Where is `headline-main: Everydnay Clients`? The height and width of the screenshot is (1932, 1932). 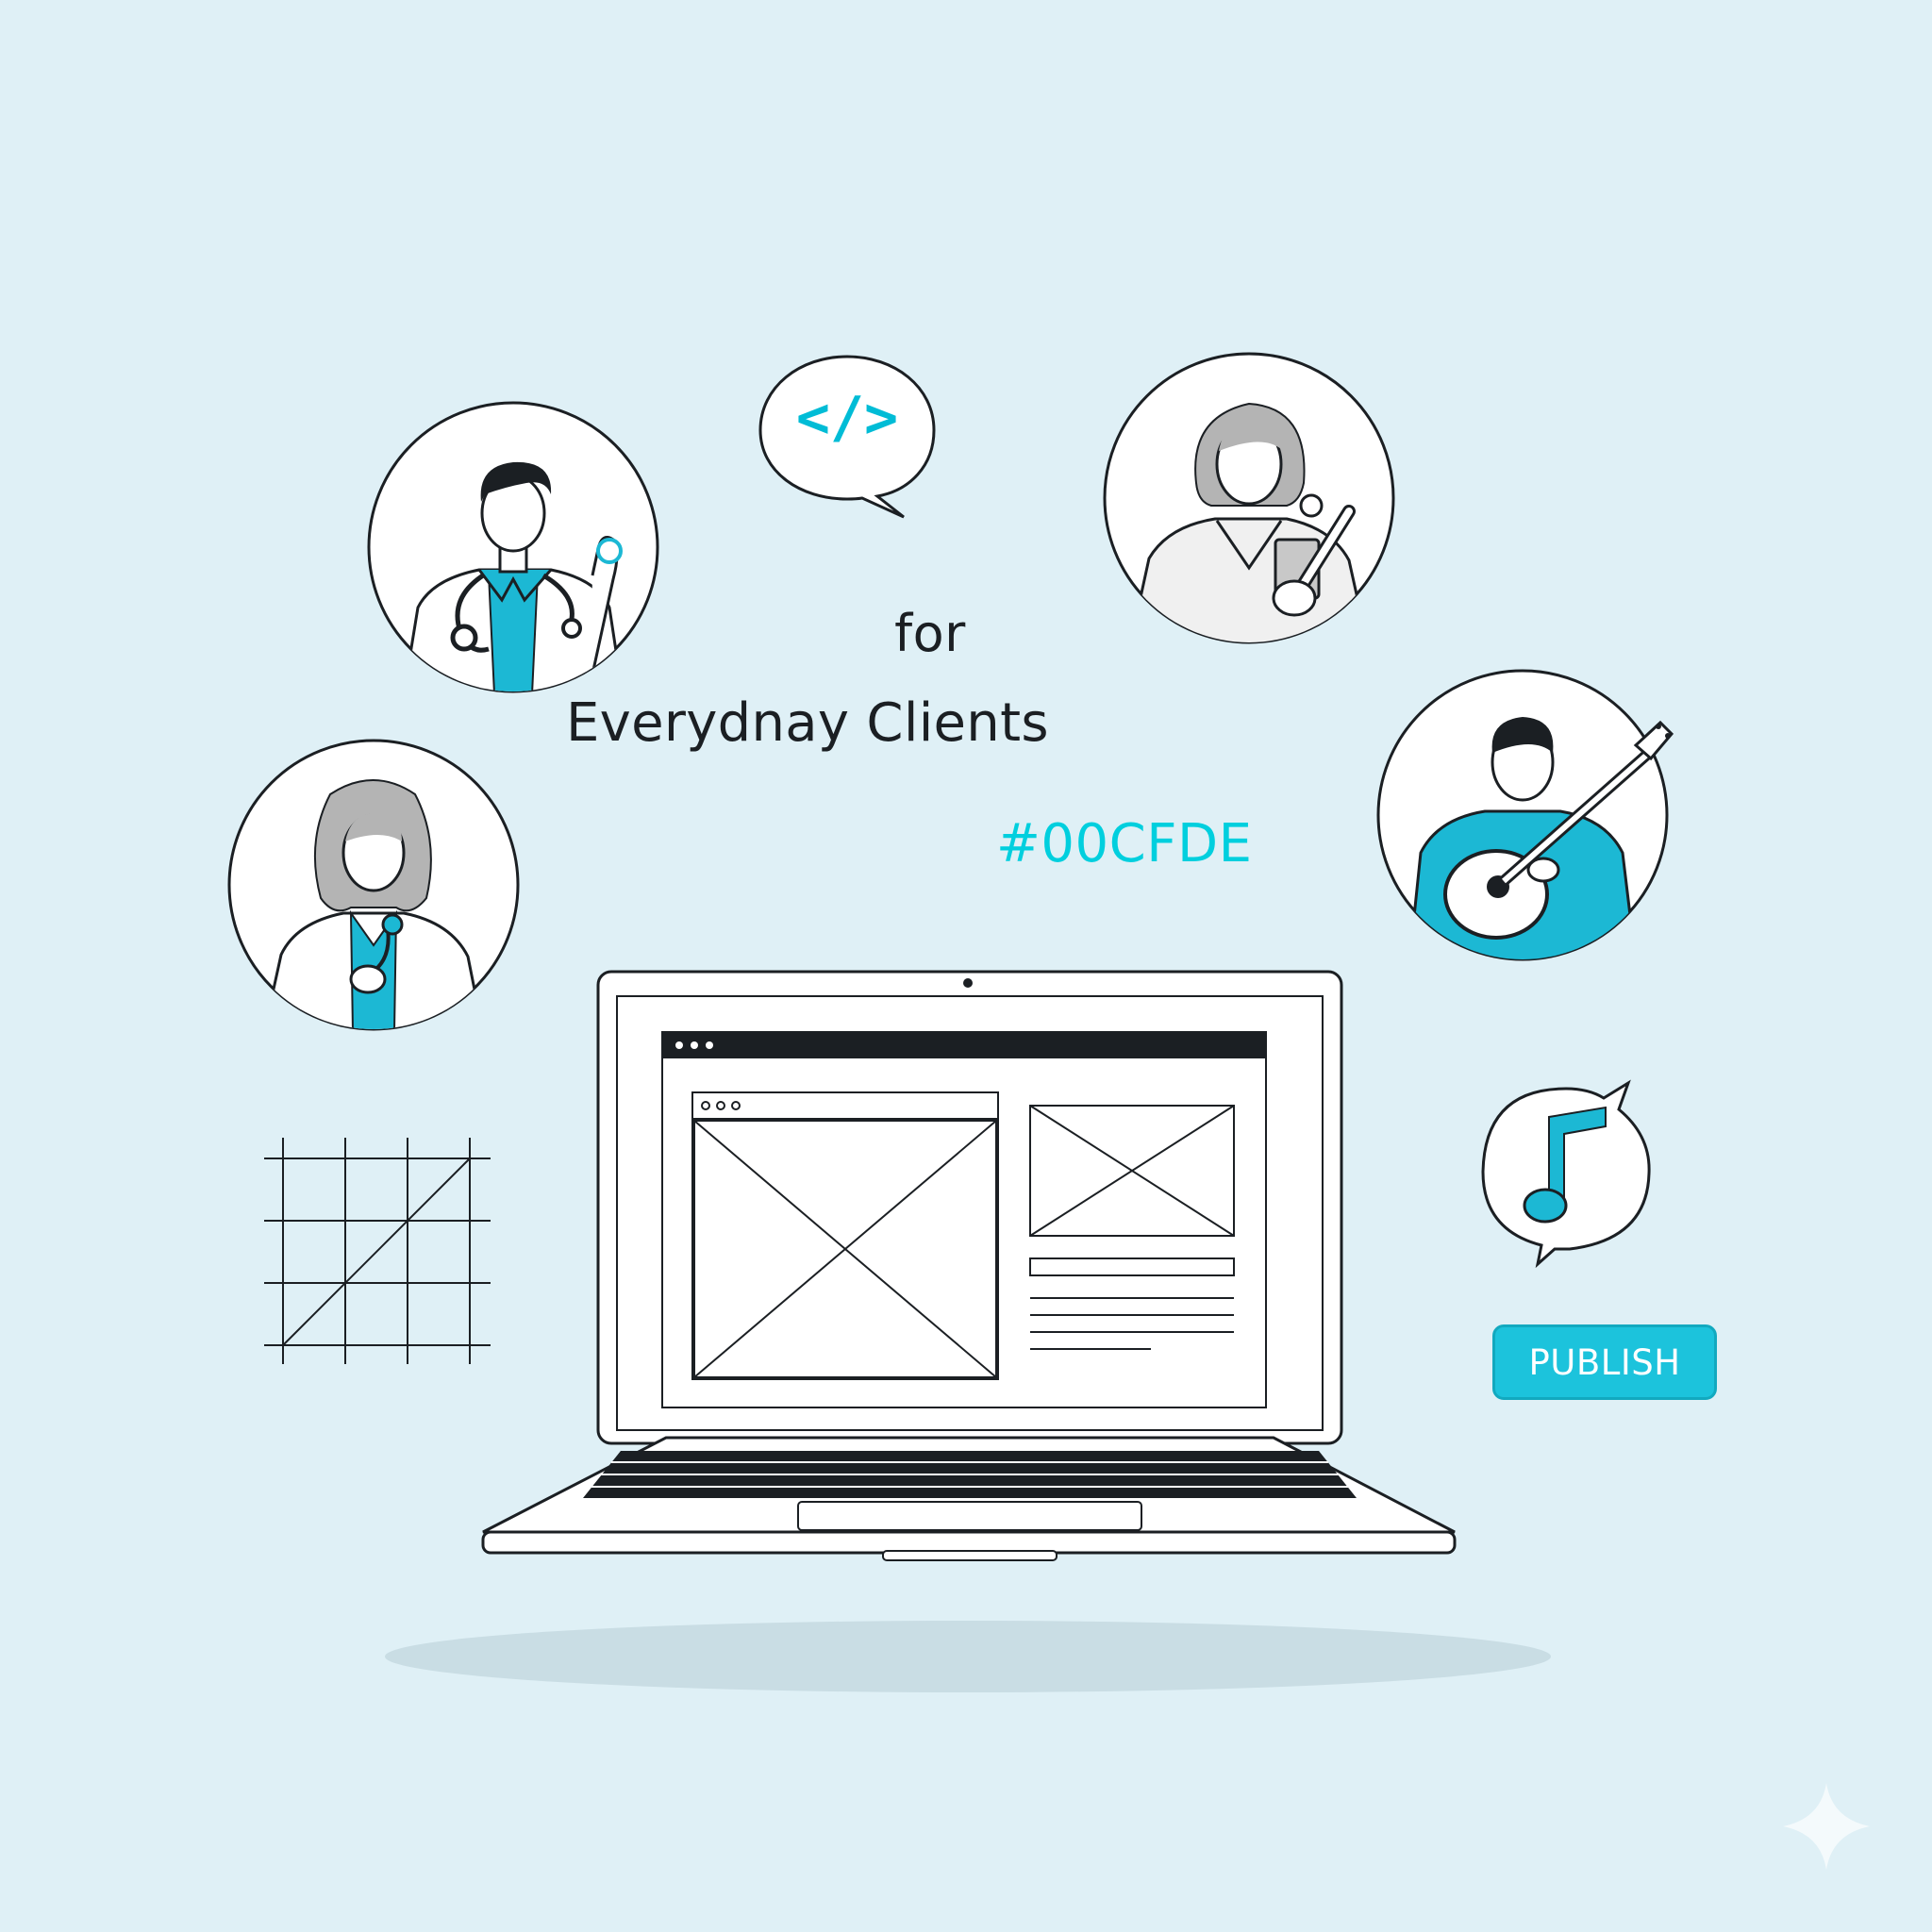 headline-main: Everydnay Clients is located at coordinates (807, 723).